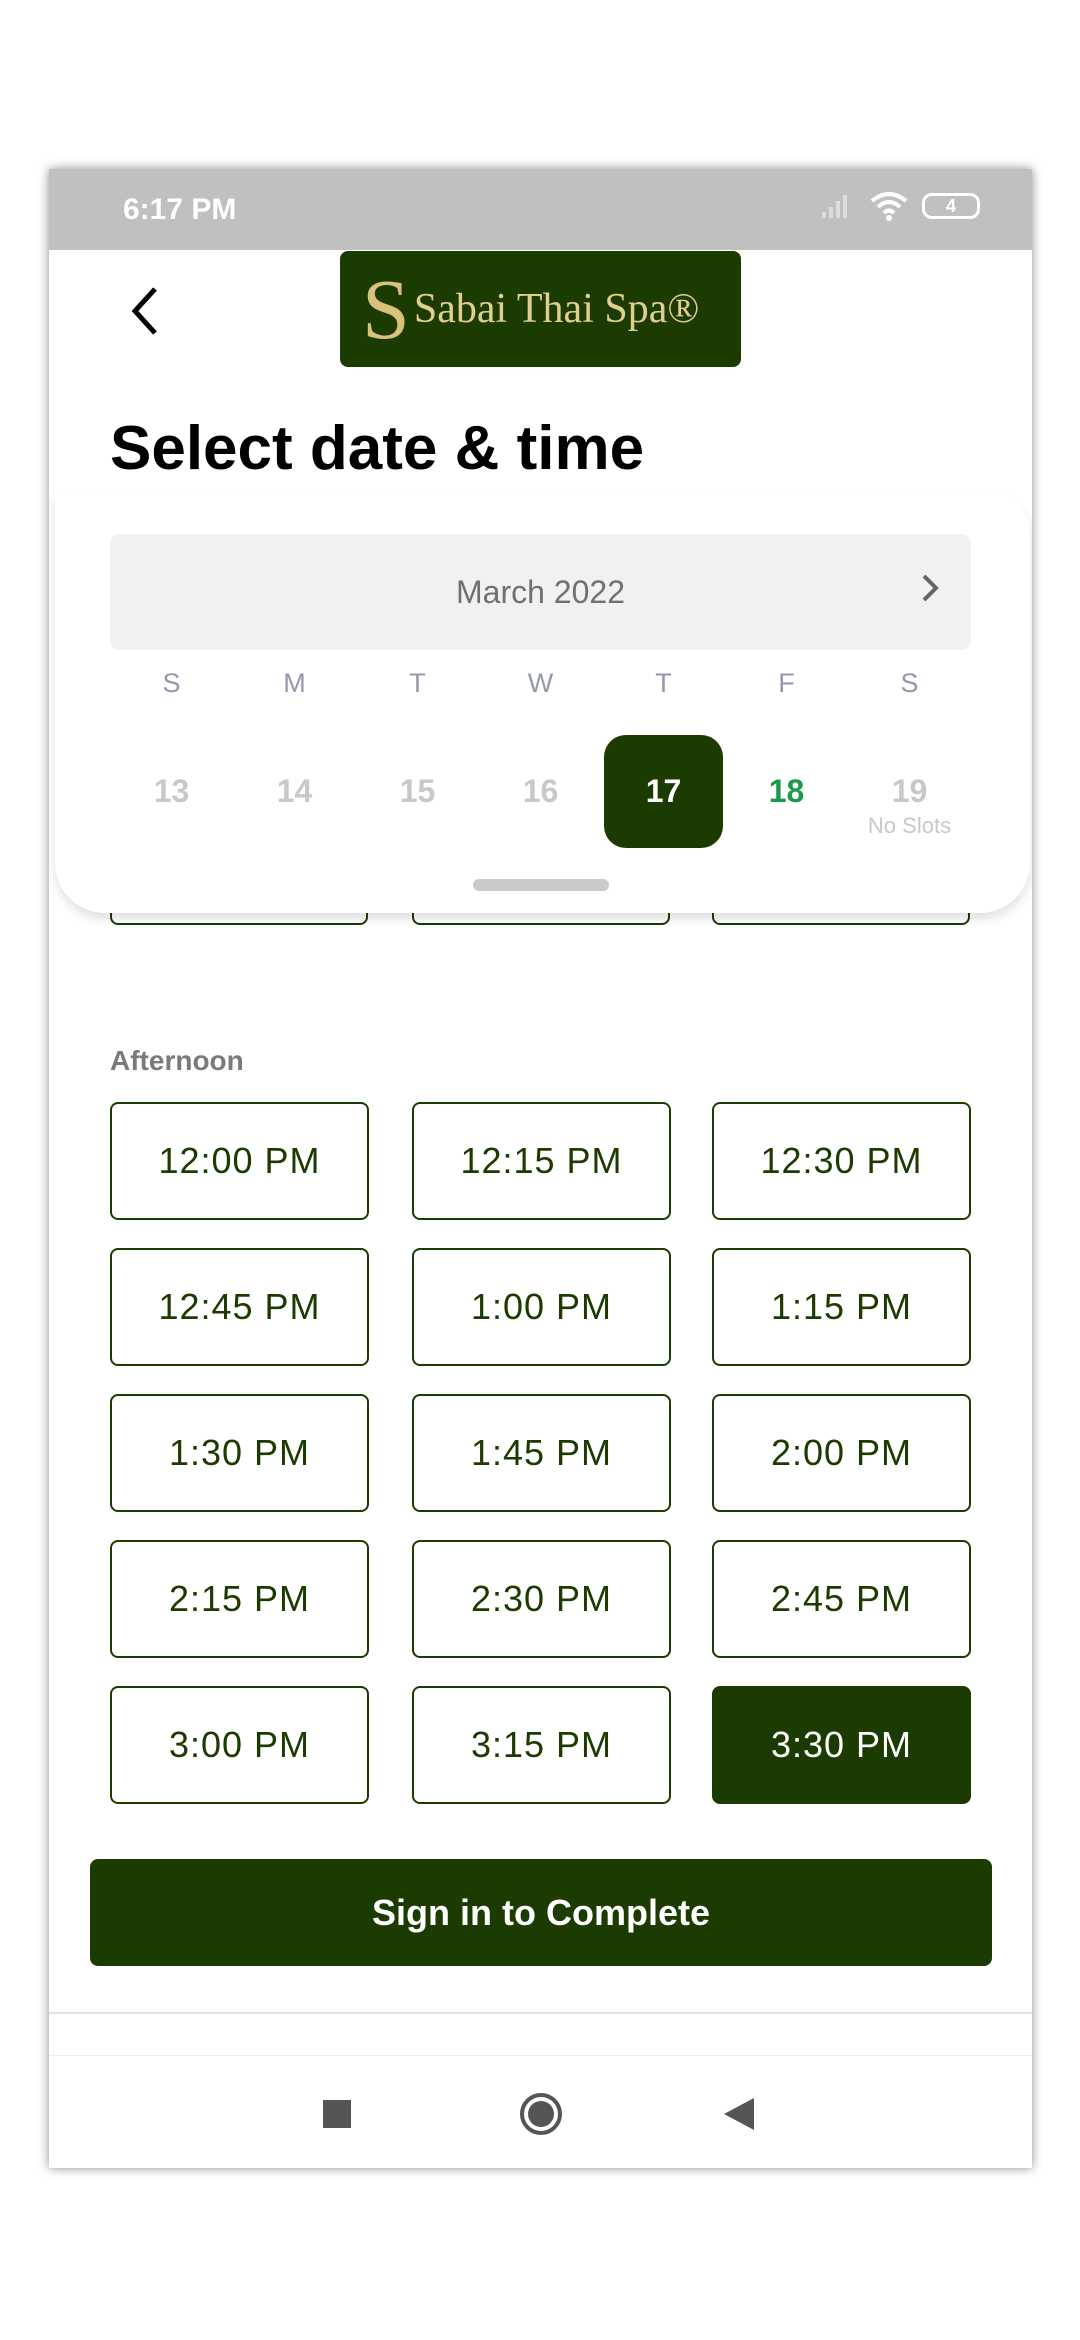 The height and width of the screenshot is (2340, 1080). Describe the element at coordinates (239, 1599) in the screenshot. I see `time-slot: 2:15 PM` at that location.